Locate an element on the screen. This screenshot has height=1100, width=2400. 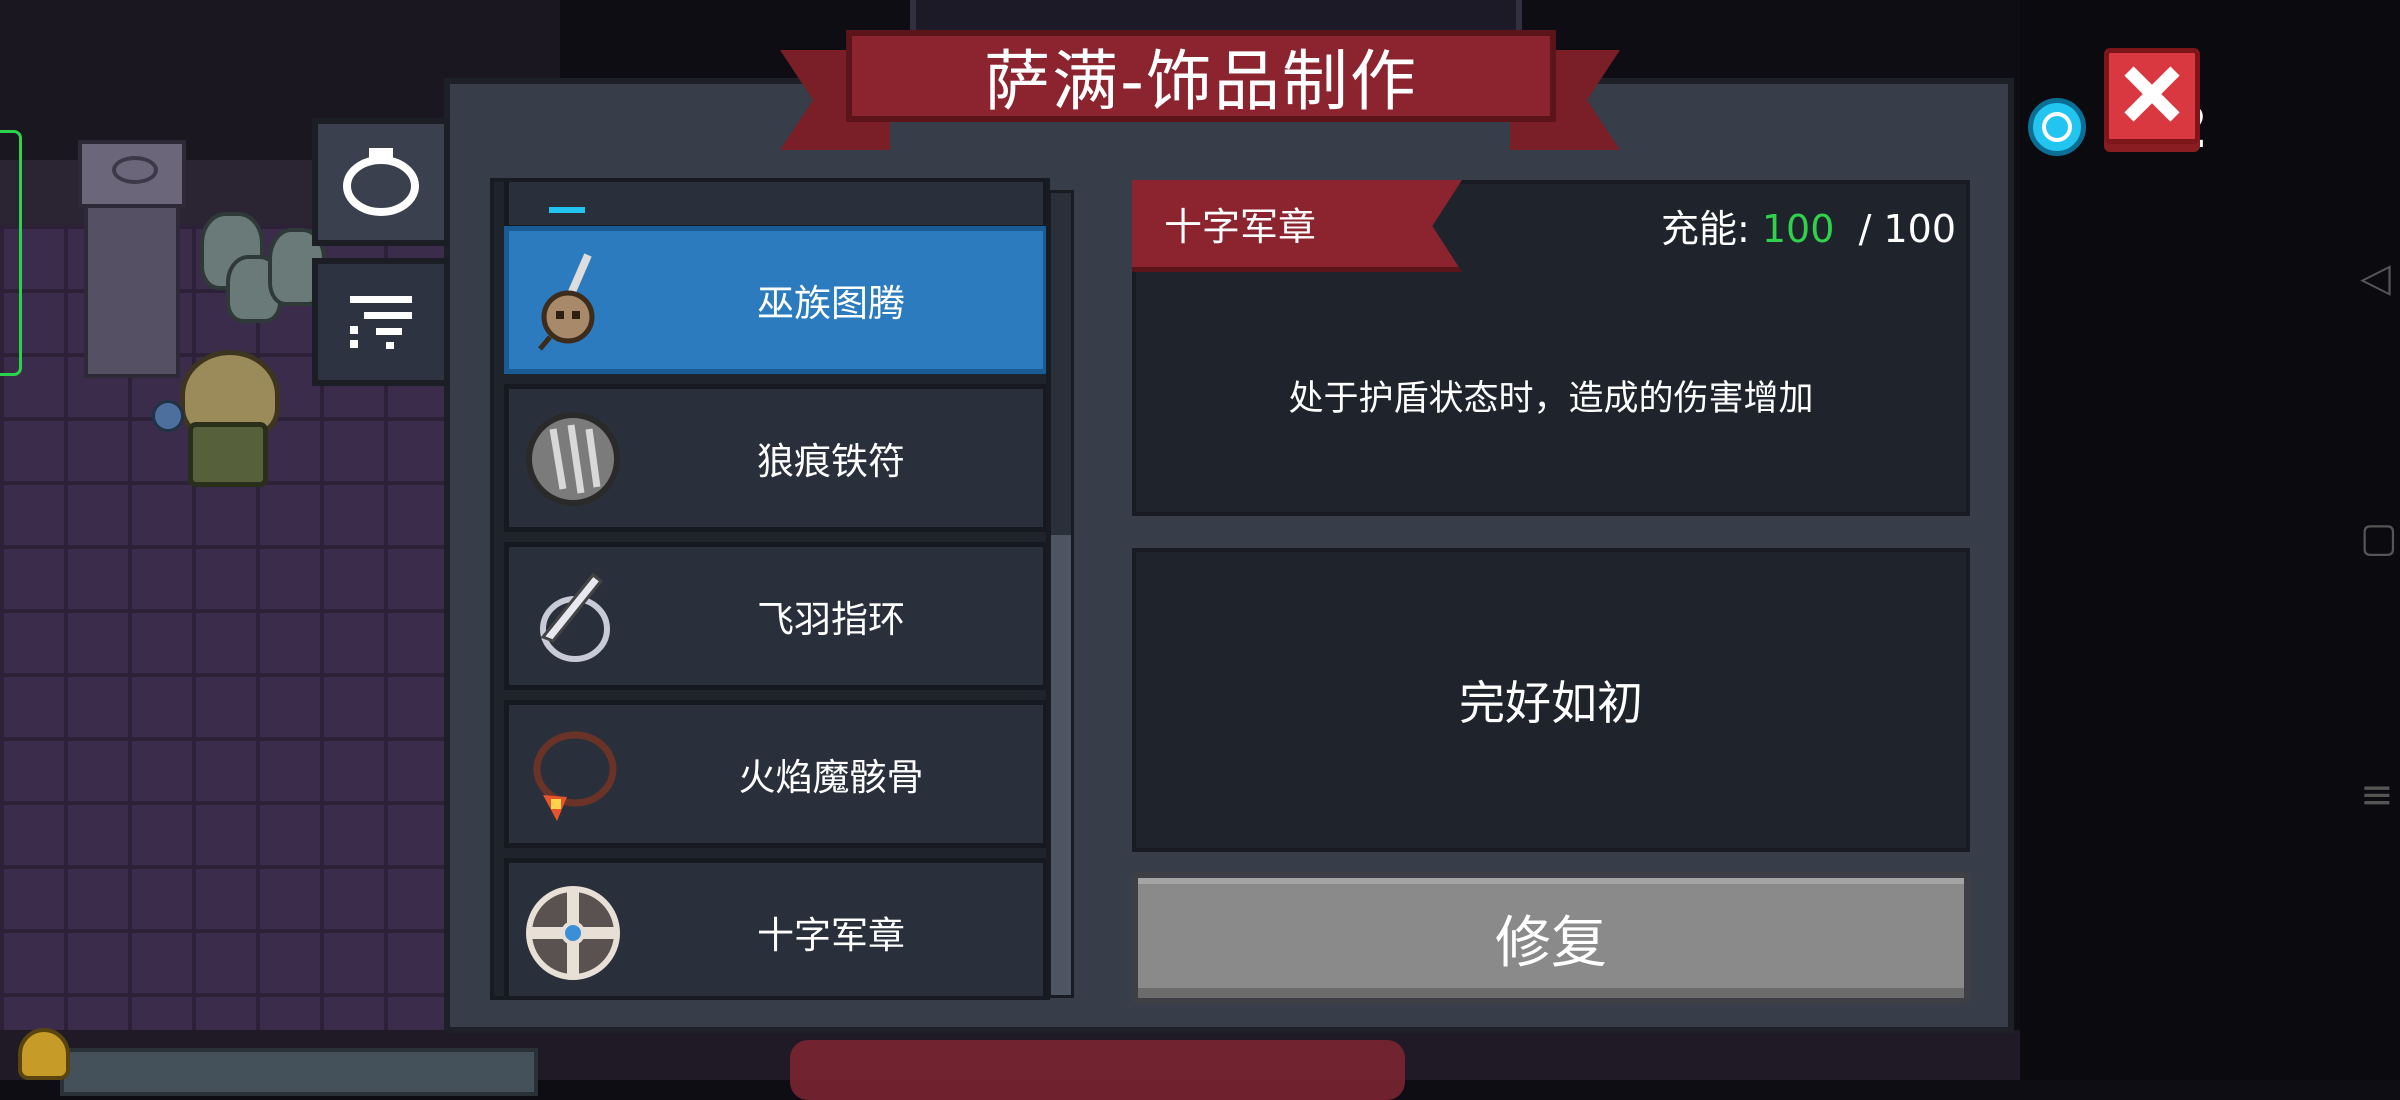
charge-current: 100 is located at coordinates (1798, 229).